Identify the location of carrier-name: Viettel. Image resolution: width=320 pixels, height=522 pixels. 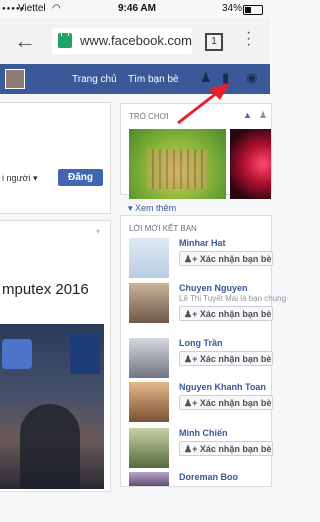
(32, 8).